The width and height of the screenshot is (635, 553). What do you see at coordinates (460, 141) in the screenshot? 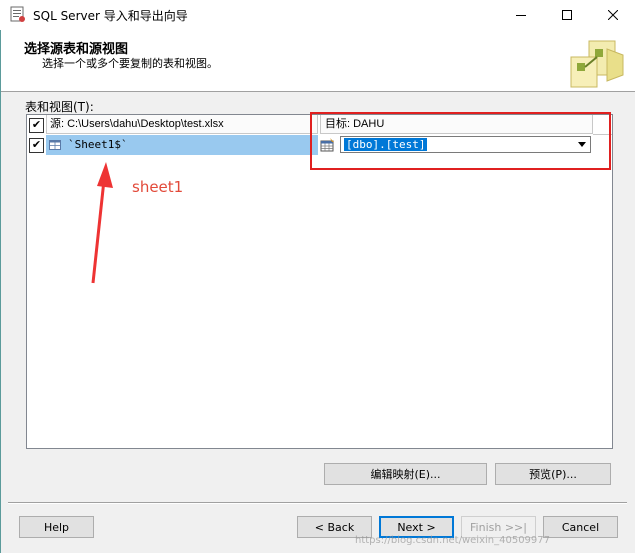
I see `annotation-highlight-box` at bounding box center [460, 141].